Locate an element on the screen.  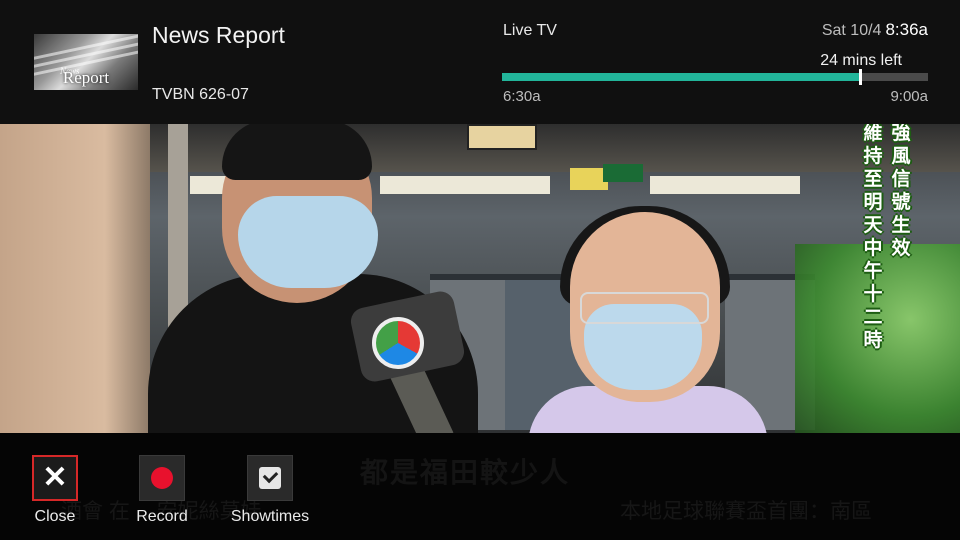
man-hair is located at coordinates (297, 152).